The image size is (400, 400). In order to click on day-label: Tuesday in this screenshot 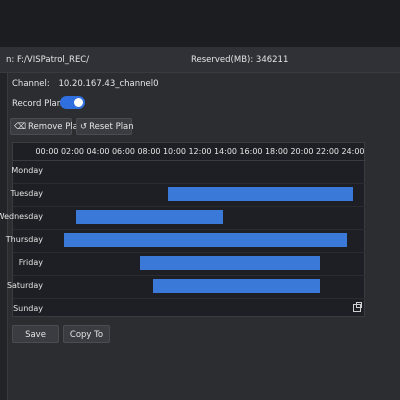, I will do `click(26, 193)`.